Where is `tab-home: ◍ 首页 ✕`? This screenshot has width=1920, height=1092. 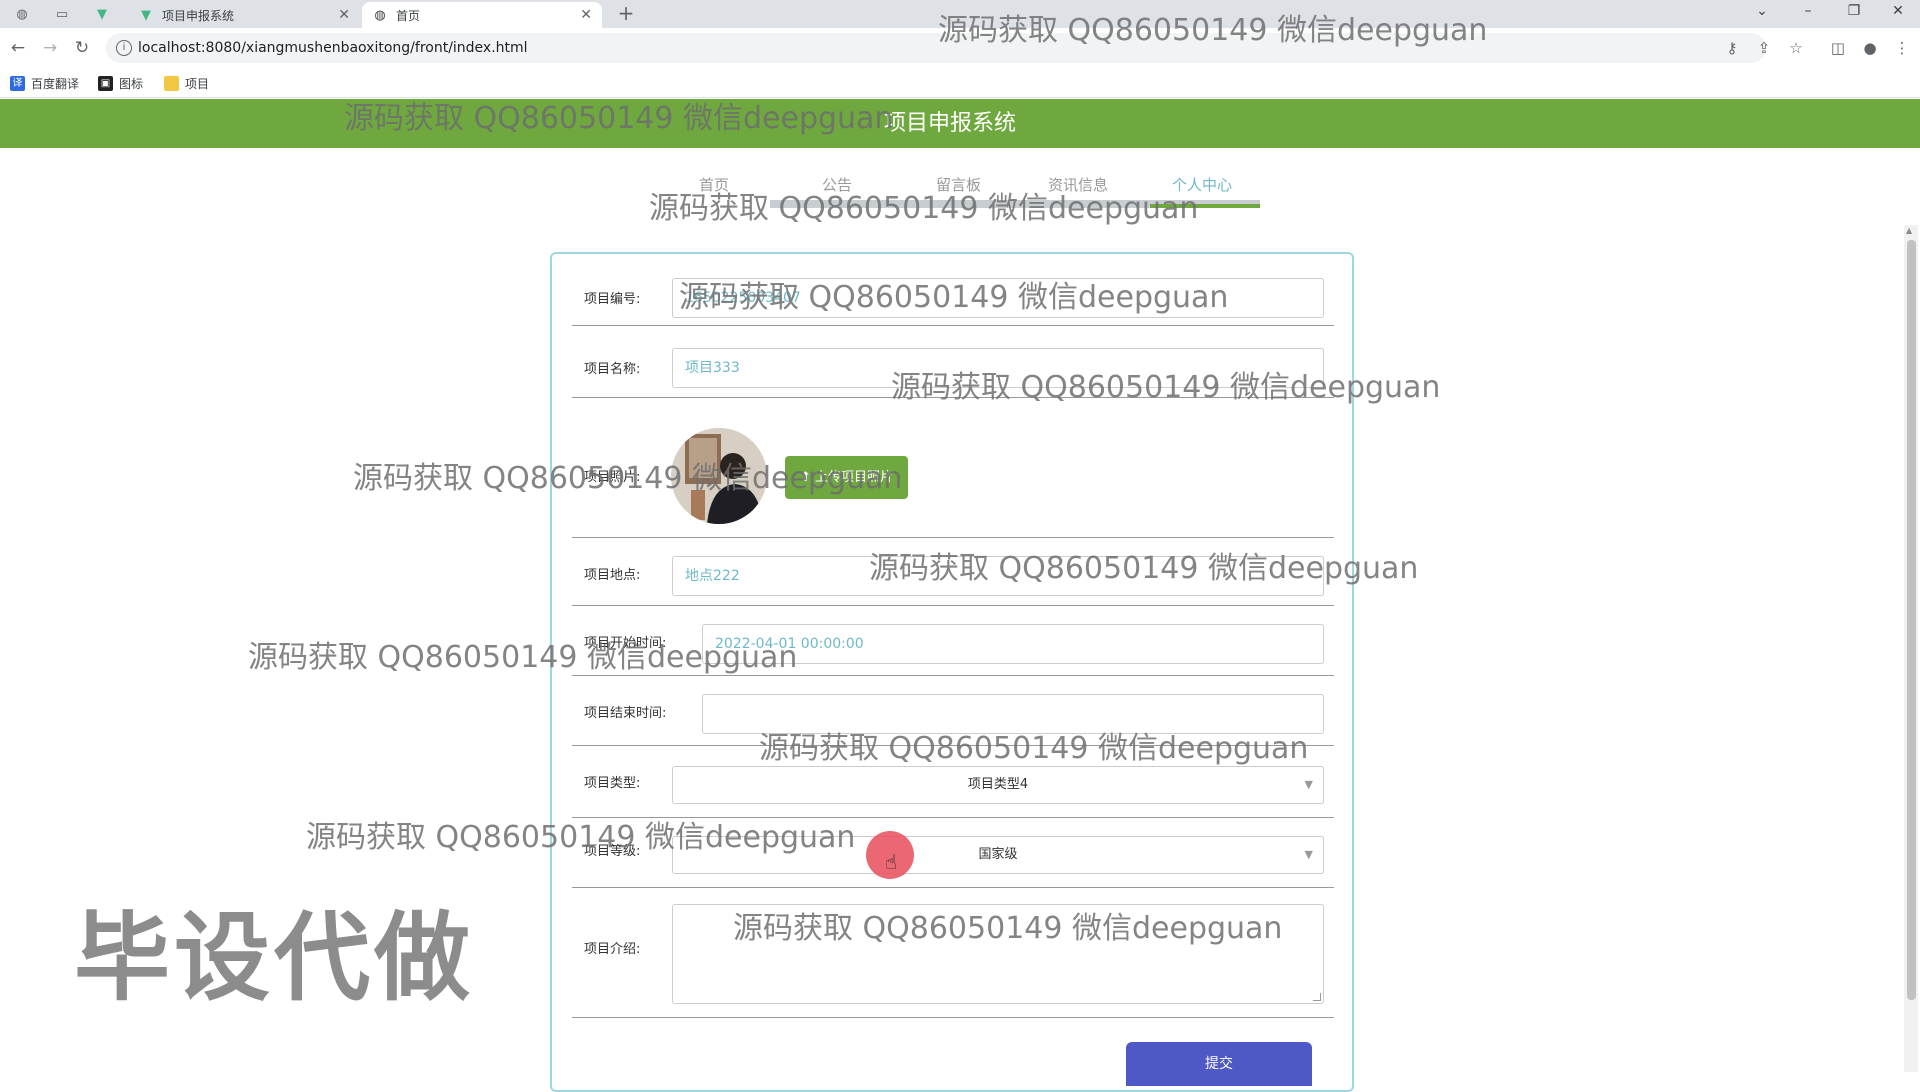 tab-home: ◍ 首页 ✕ is located at coordinates (482, 15).